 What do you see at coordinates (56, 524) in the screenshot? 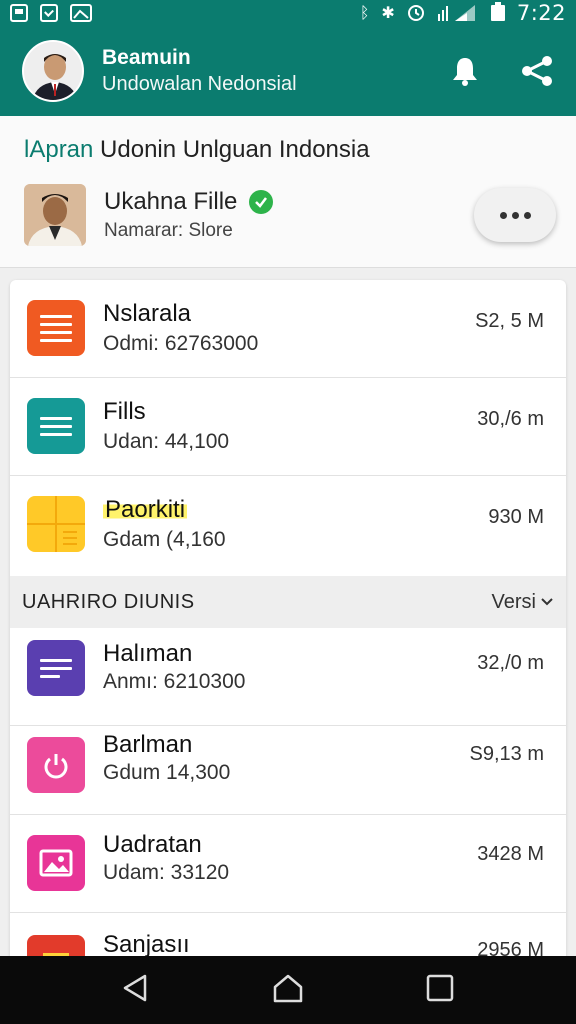
I see `table-yellow-icon` at bounding box center [56, 524].